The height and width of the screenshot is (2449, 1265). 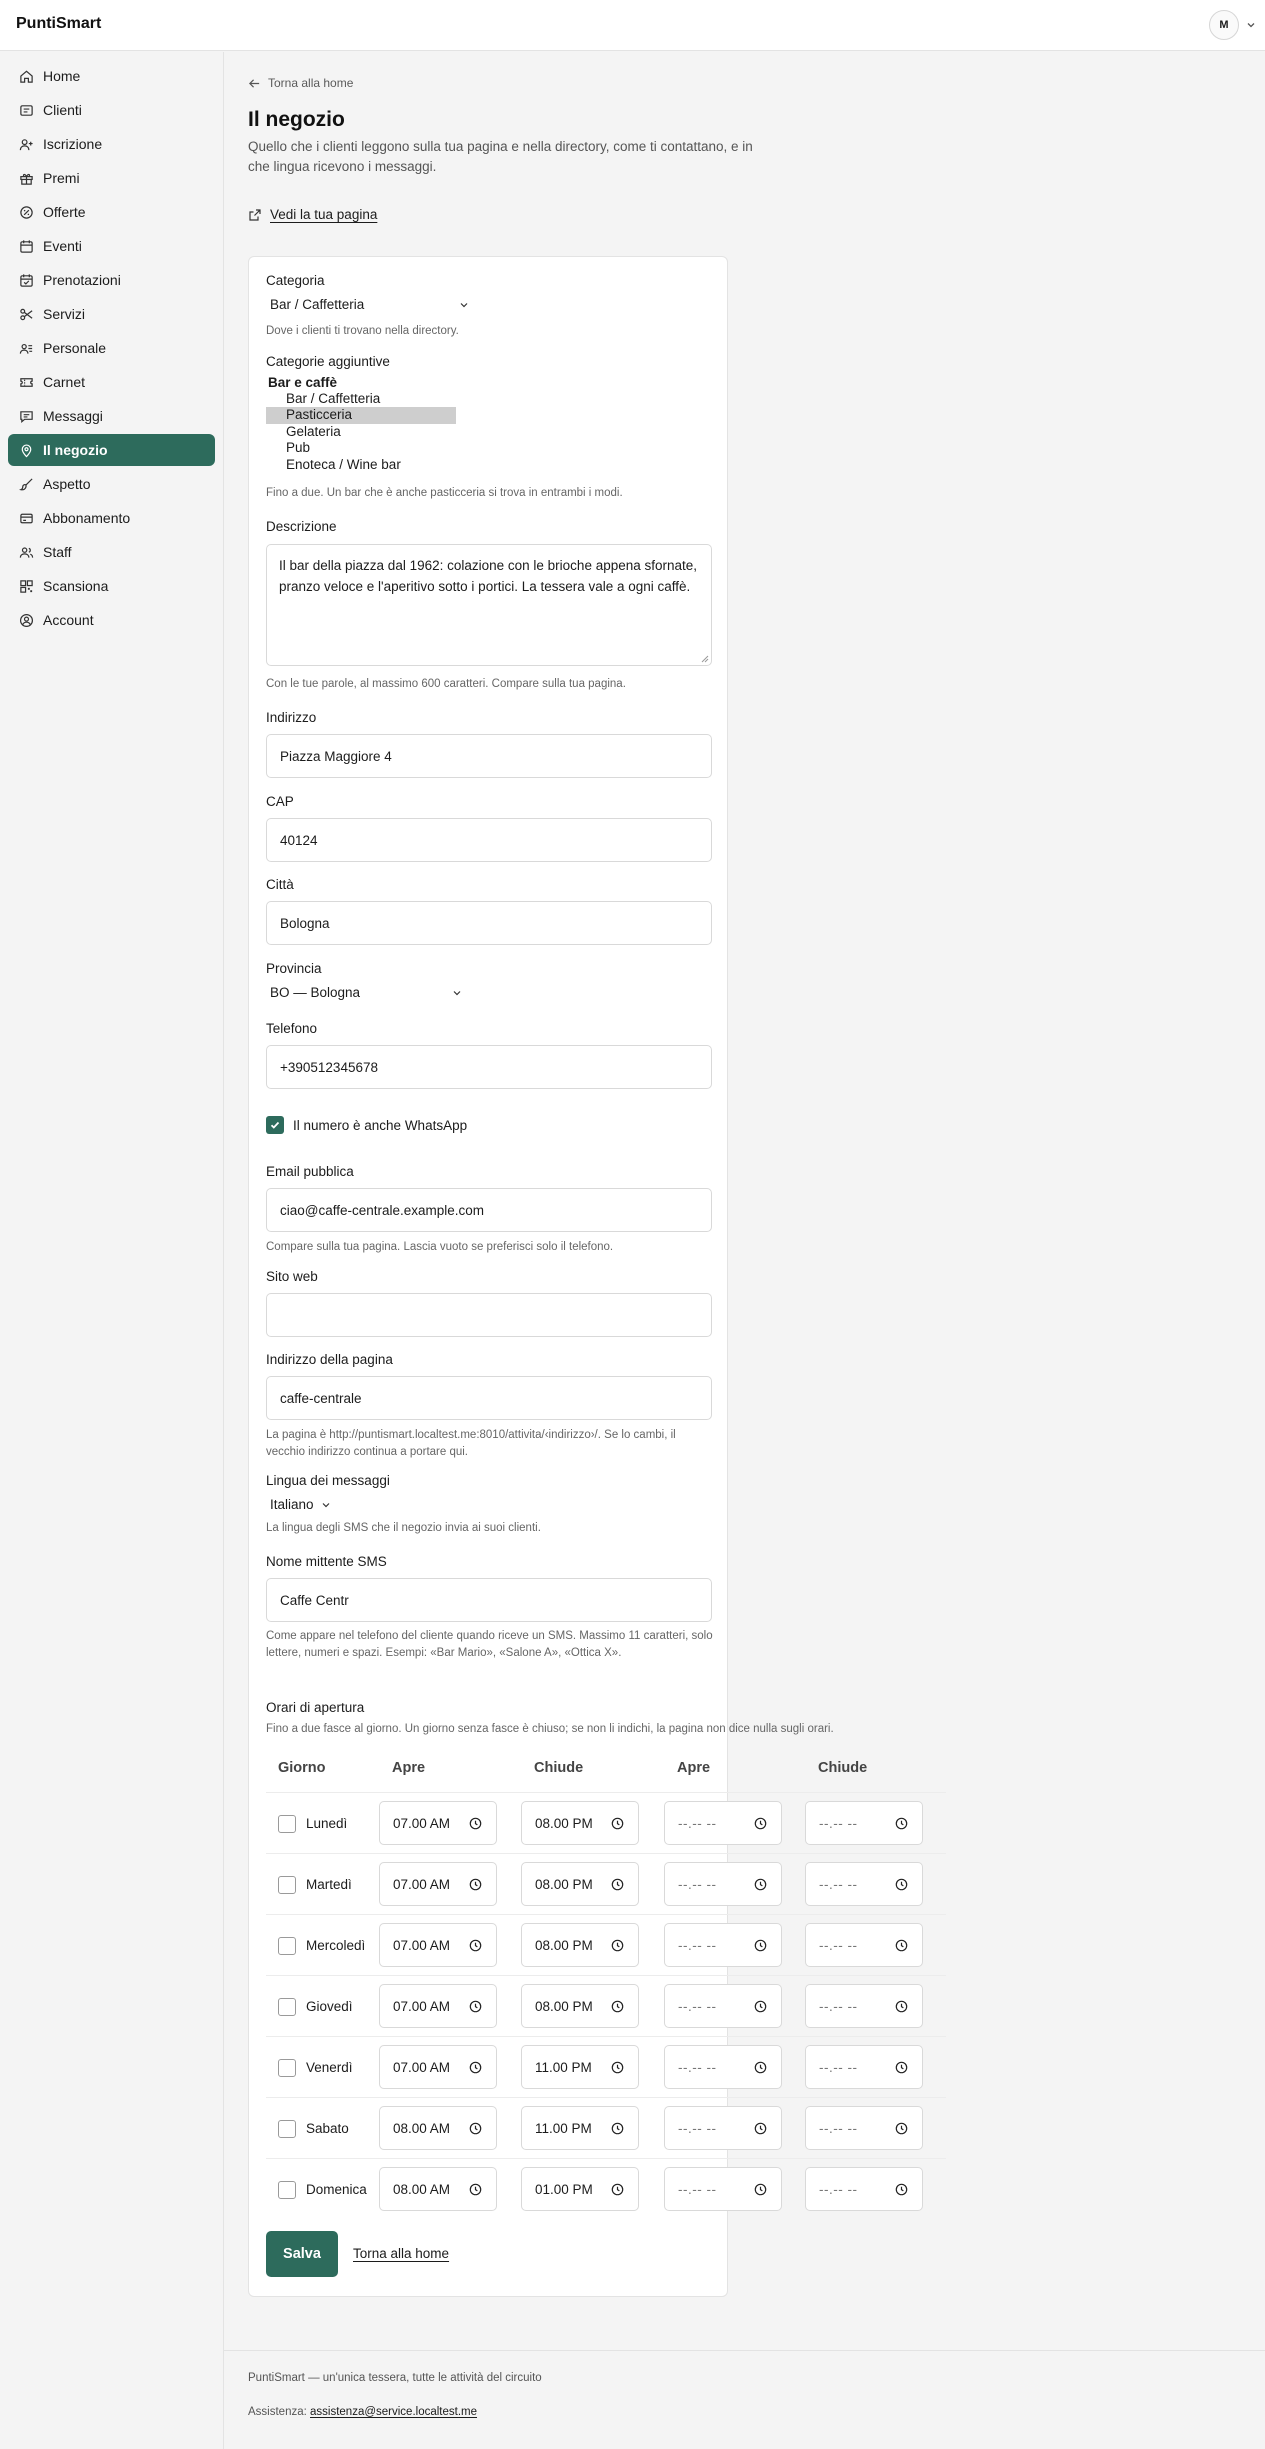 I want to click on sidebar-item-messaggi: Messaggi, so click(x=111, y=416).